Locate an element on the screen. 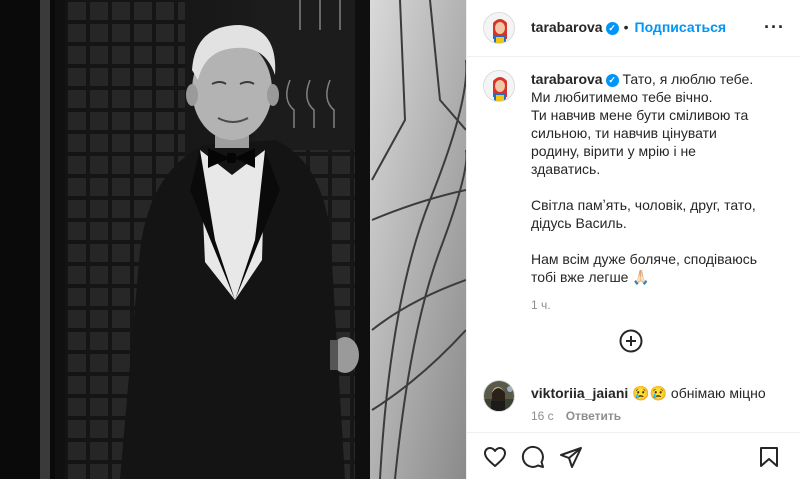 Image resolution: width=800 pixels, height=479 pixels. caption-avatar-image is located at coordinates (499, 86).